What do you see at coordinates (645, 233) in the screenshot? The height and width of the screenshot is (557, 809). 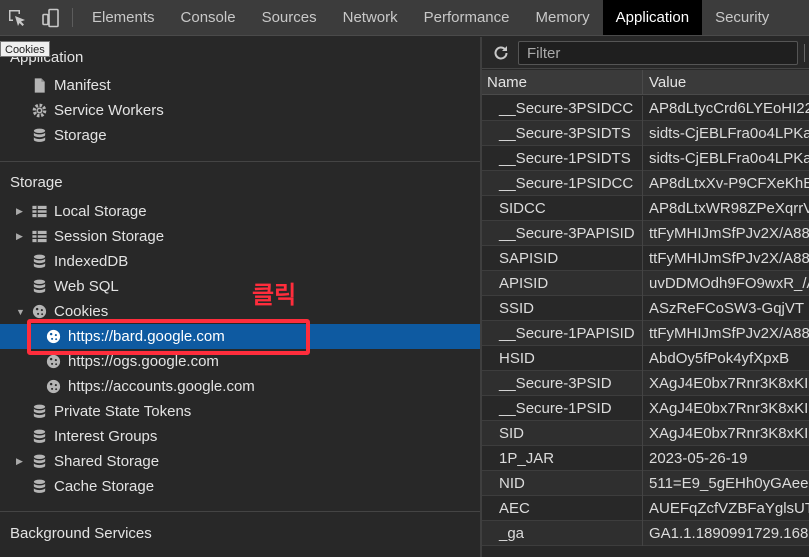 I see `table-row: __Secure-3PAPISID ttFyMHIJmSfPJv2X/A88` at bounding box center [645, 233].